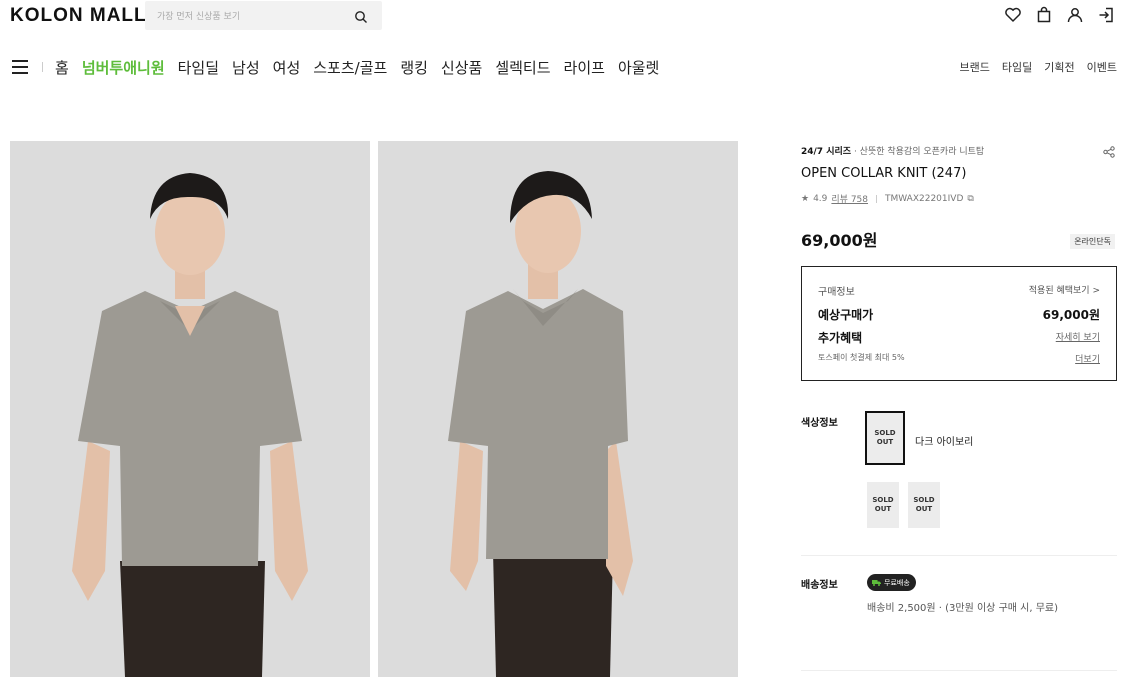 This screenshot has height=677, width=1125. I want to click on nav-brand: 브랜드, so click(975, 67).